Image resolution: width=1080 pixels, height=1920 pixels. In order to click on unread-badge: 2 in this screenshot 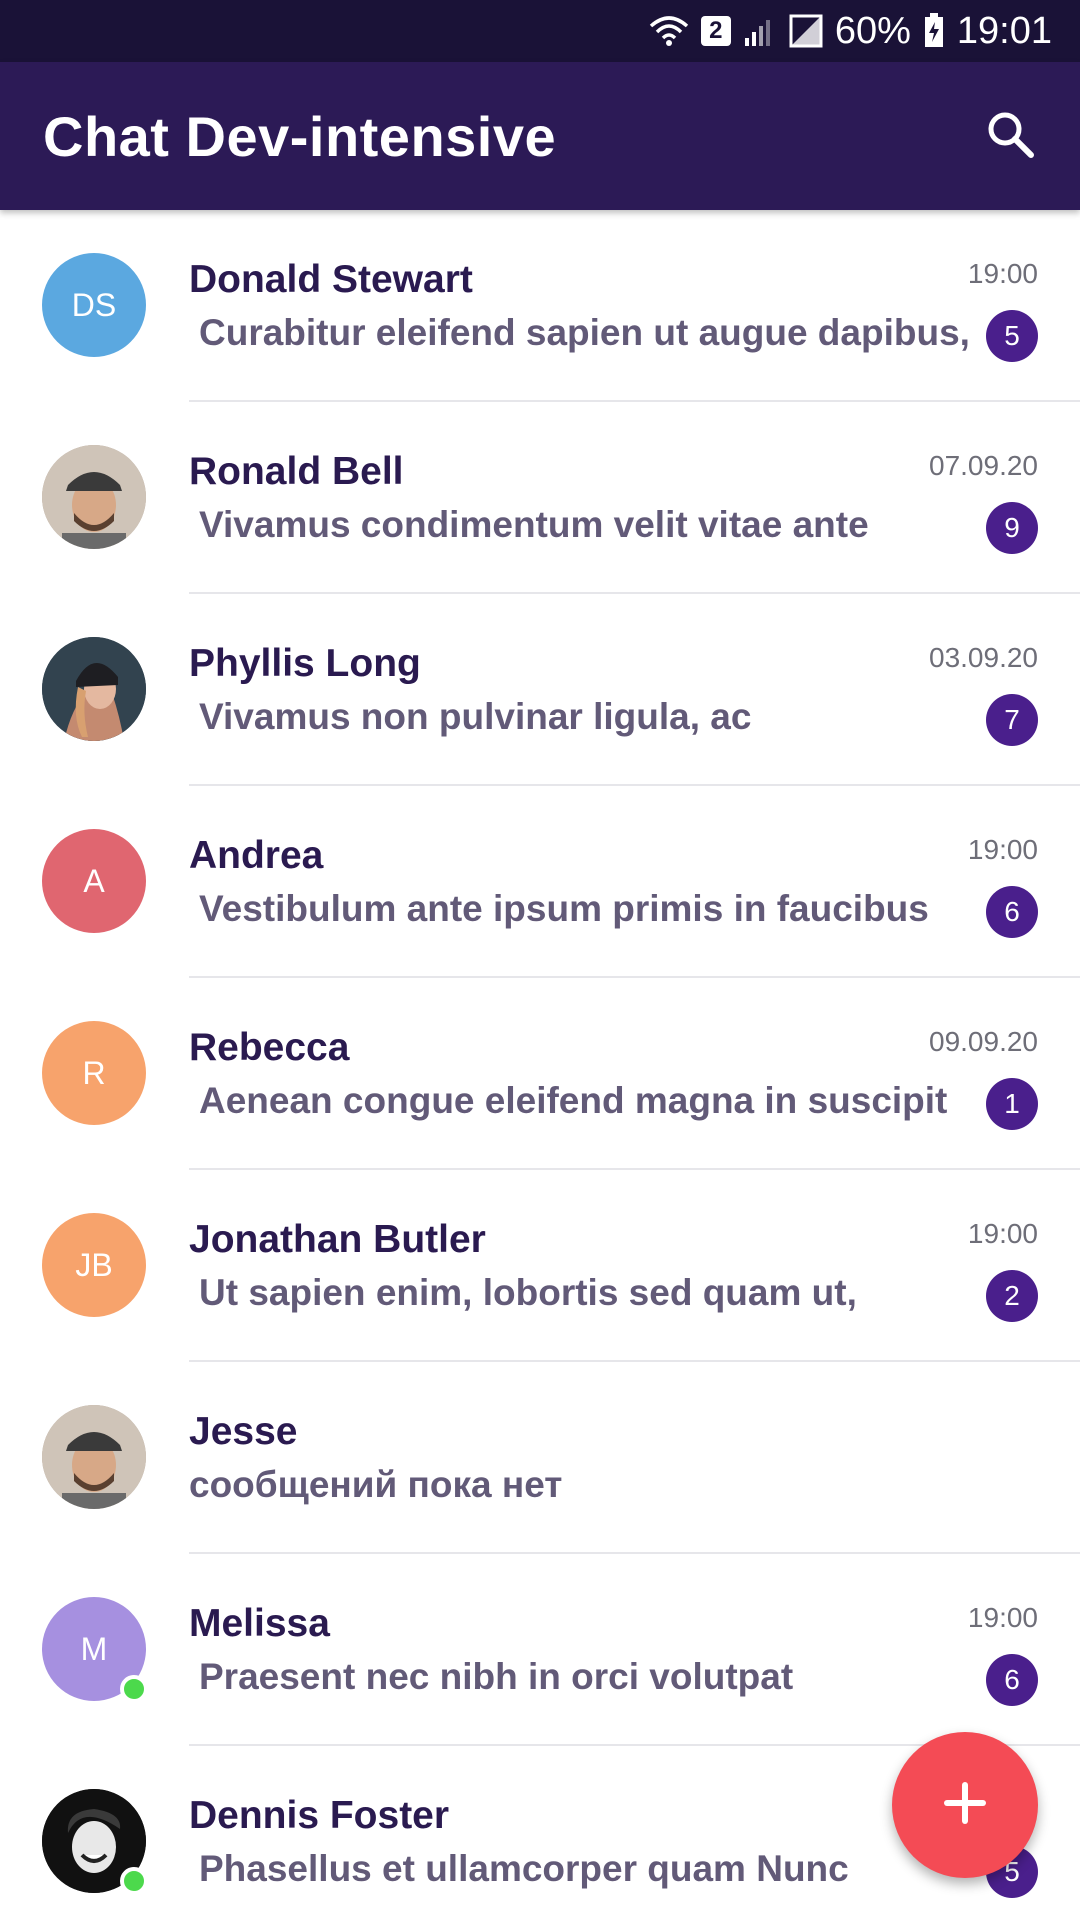, I will do `click(1012, 1296)`.